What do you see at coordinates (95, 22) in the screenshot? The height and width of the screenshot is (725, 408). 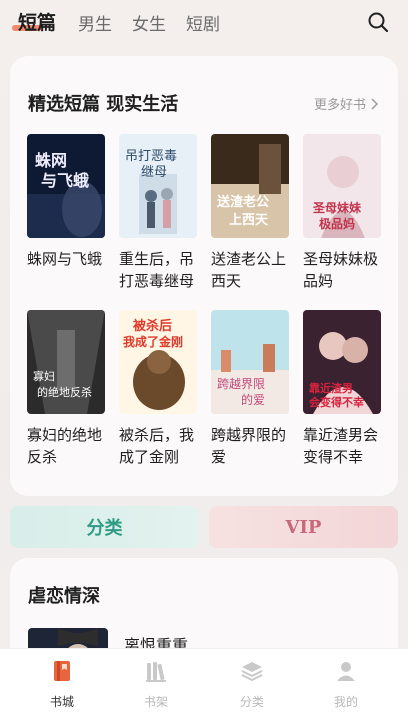 I see `tab-male: 男生` at bounding box center [95, 22].